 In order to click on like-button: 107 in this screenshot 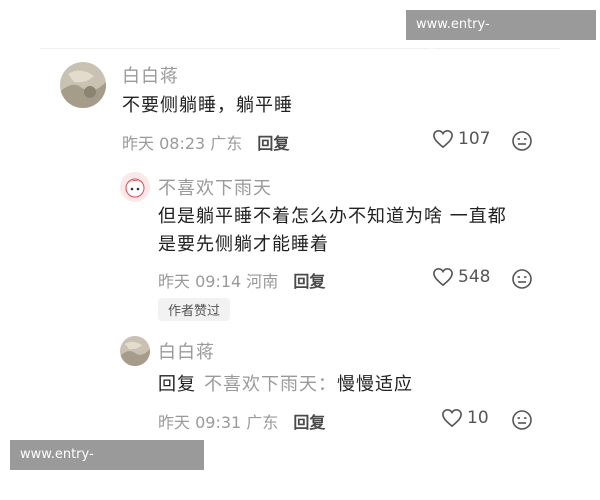, I will do `click(461, 139)`.